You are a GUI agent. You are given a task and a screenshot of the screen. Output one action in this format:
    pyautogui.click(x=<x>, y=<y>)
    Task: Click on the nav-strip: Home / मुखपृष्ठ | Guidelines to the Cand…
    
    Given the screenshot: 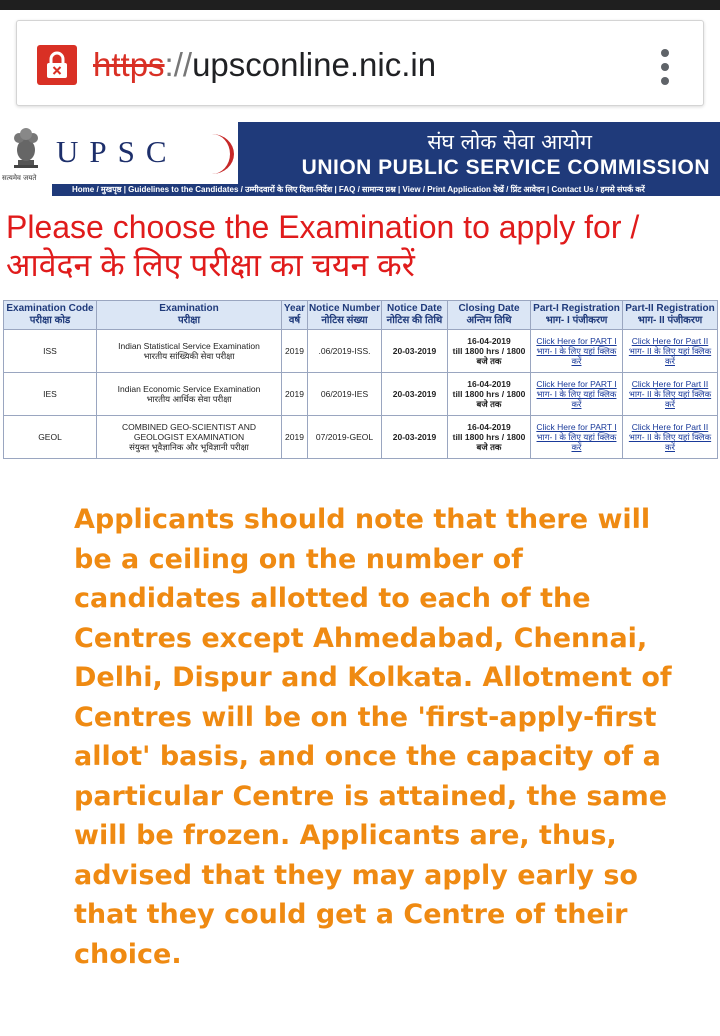 What is the action you would take?
    pyautogui.click(x=386, y=190)
    